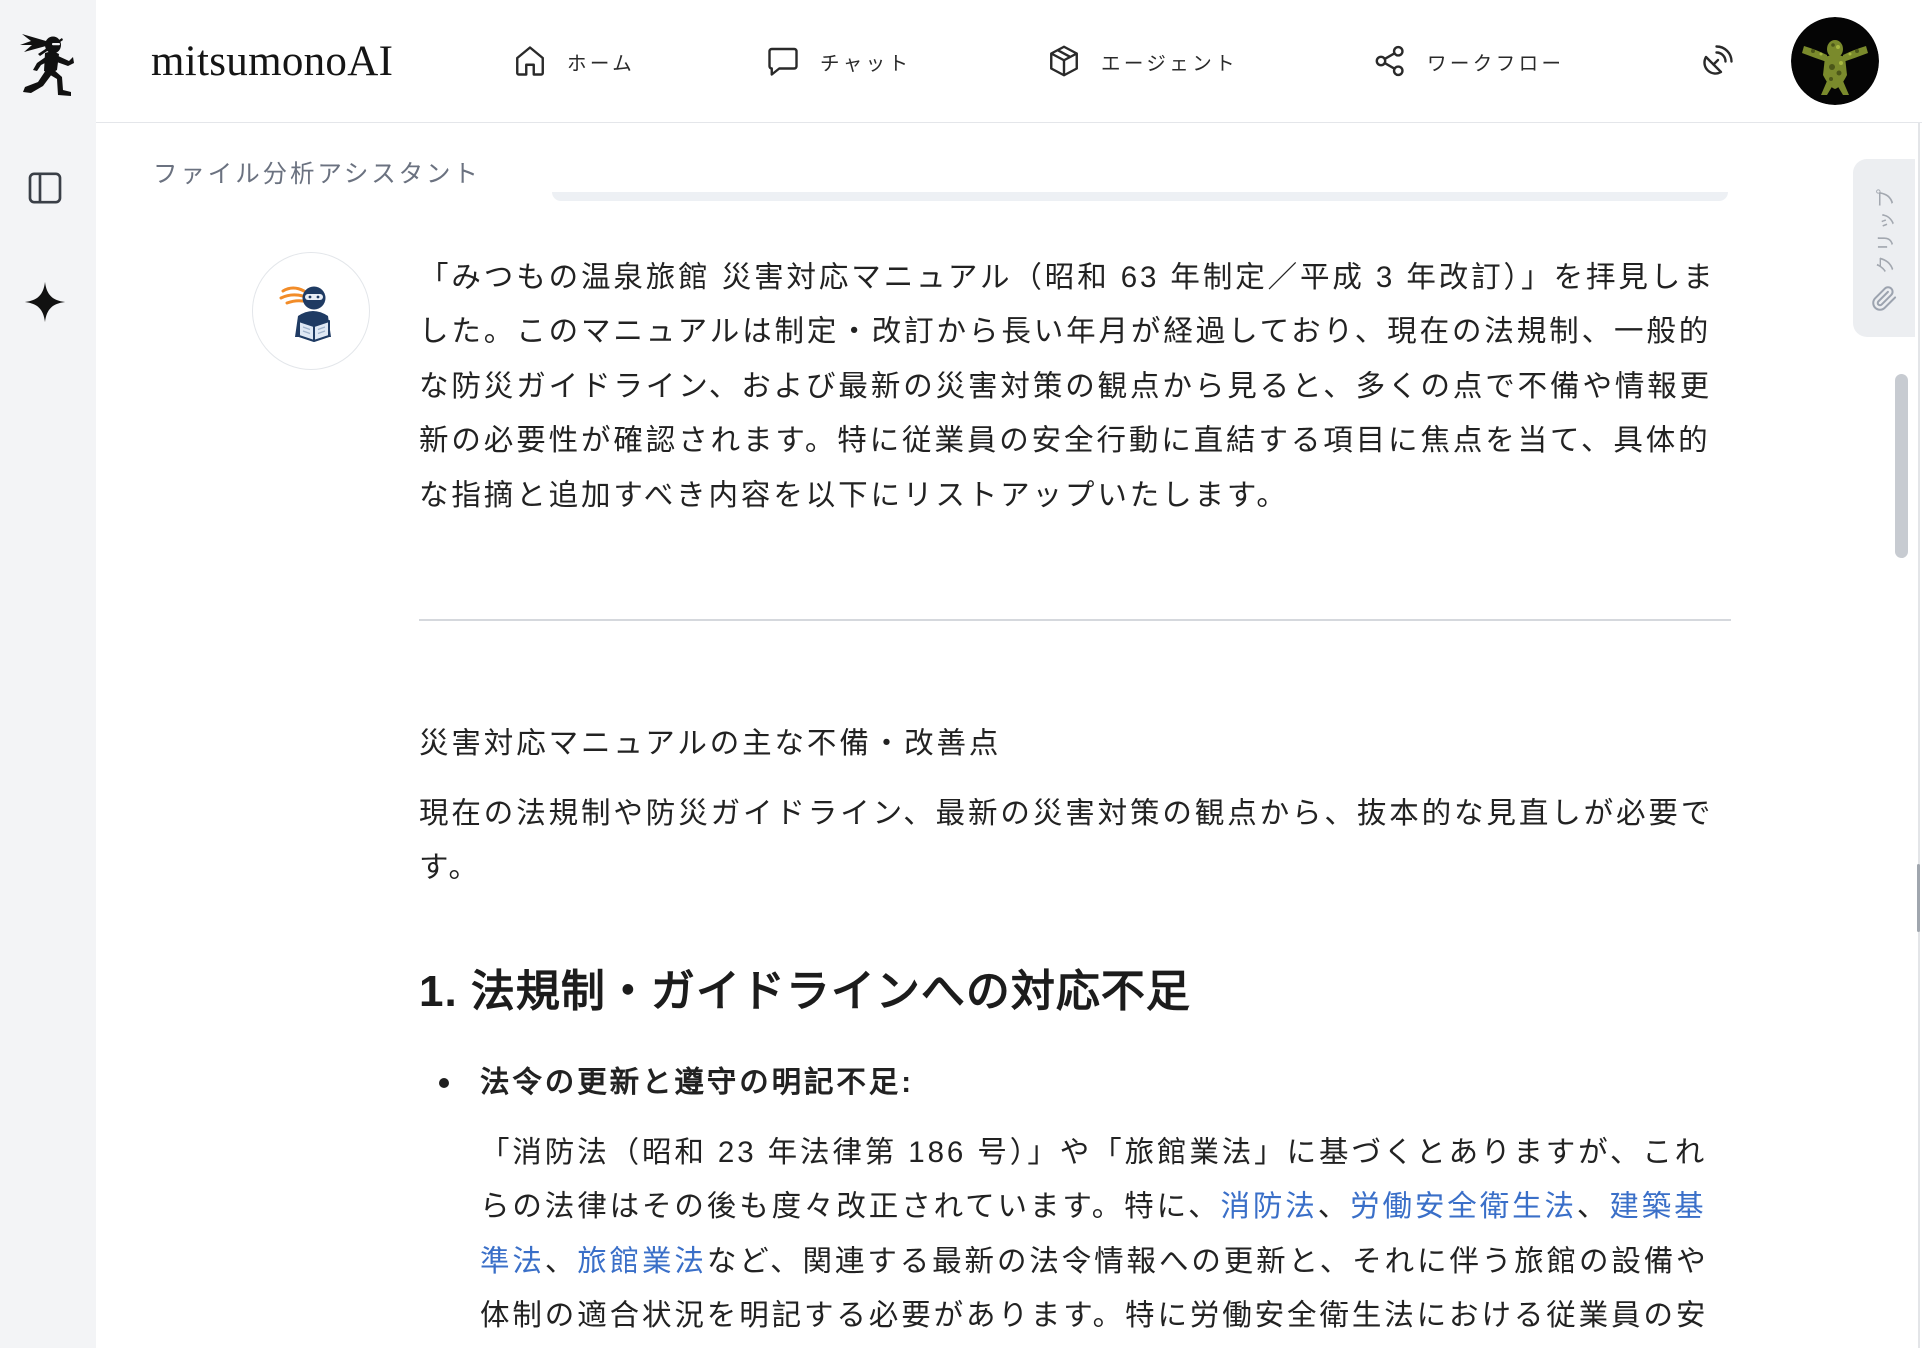 The height and width of the screenshot is (1348, 1922). What do you see at coordinates (1718, 60) in the screenshot?
I see `satellite-dish-icon` at bounding box center [1718, 60].